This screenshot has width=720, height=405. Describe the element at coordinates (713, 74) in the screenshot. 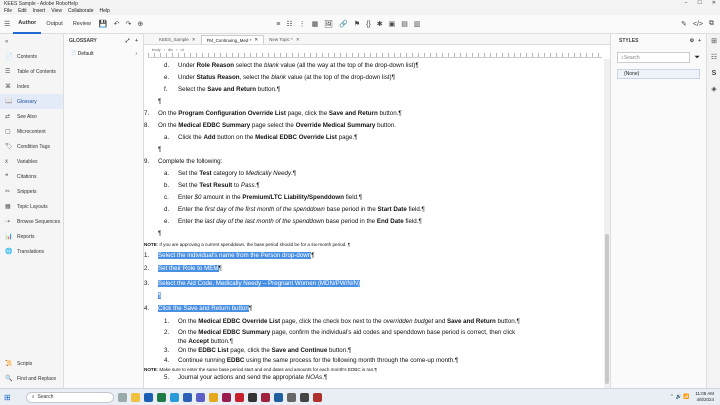

I see `styles-icon: S` at that location.